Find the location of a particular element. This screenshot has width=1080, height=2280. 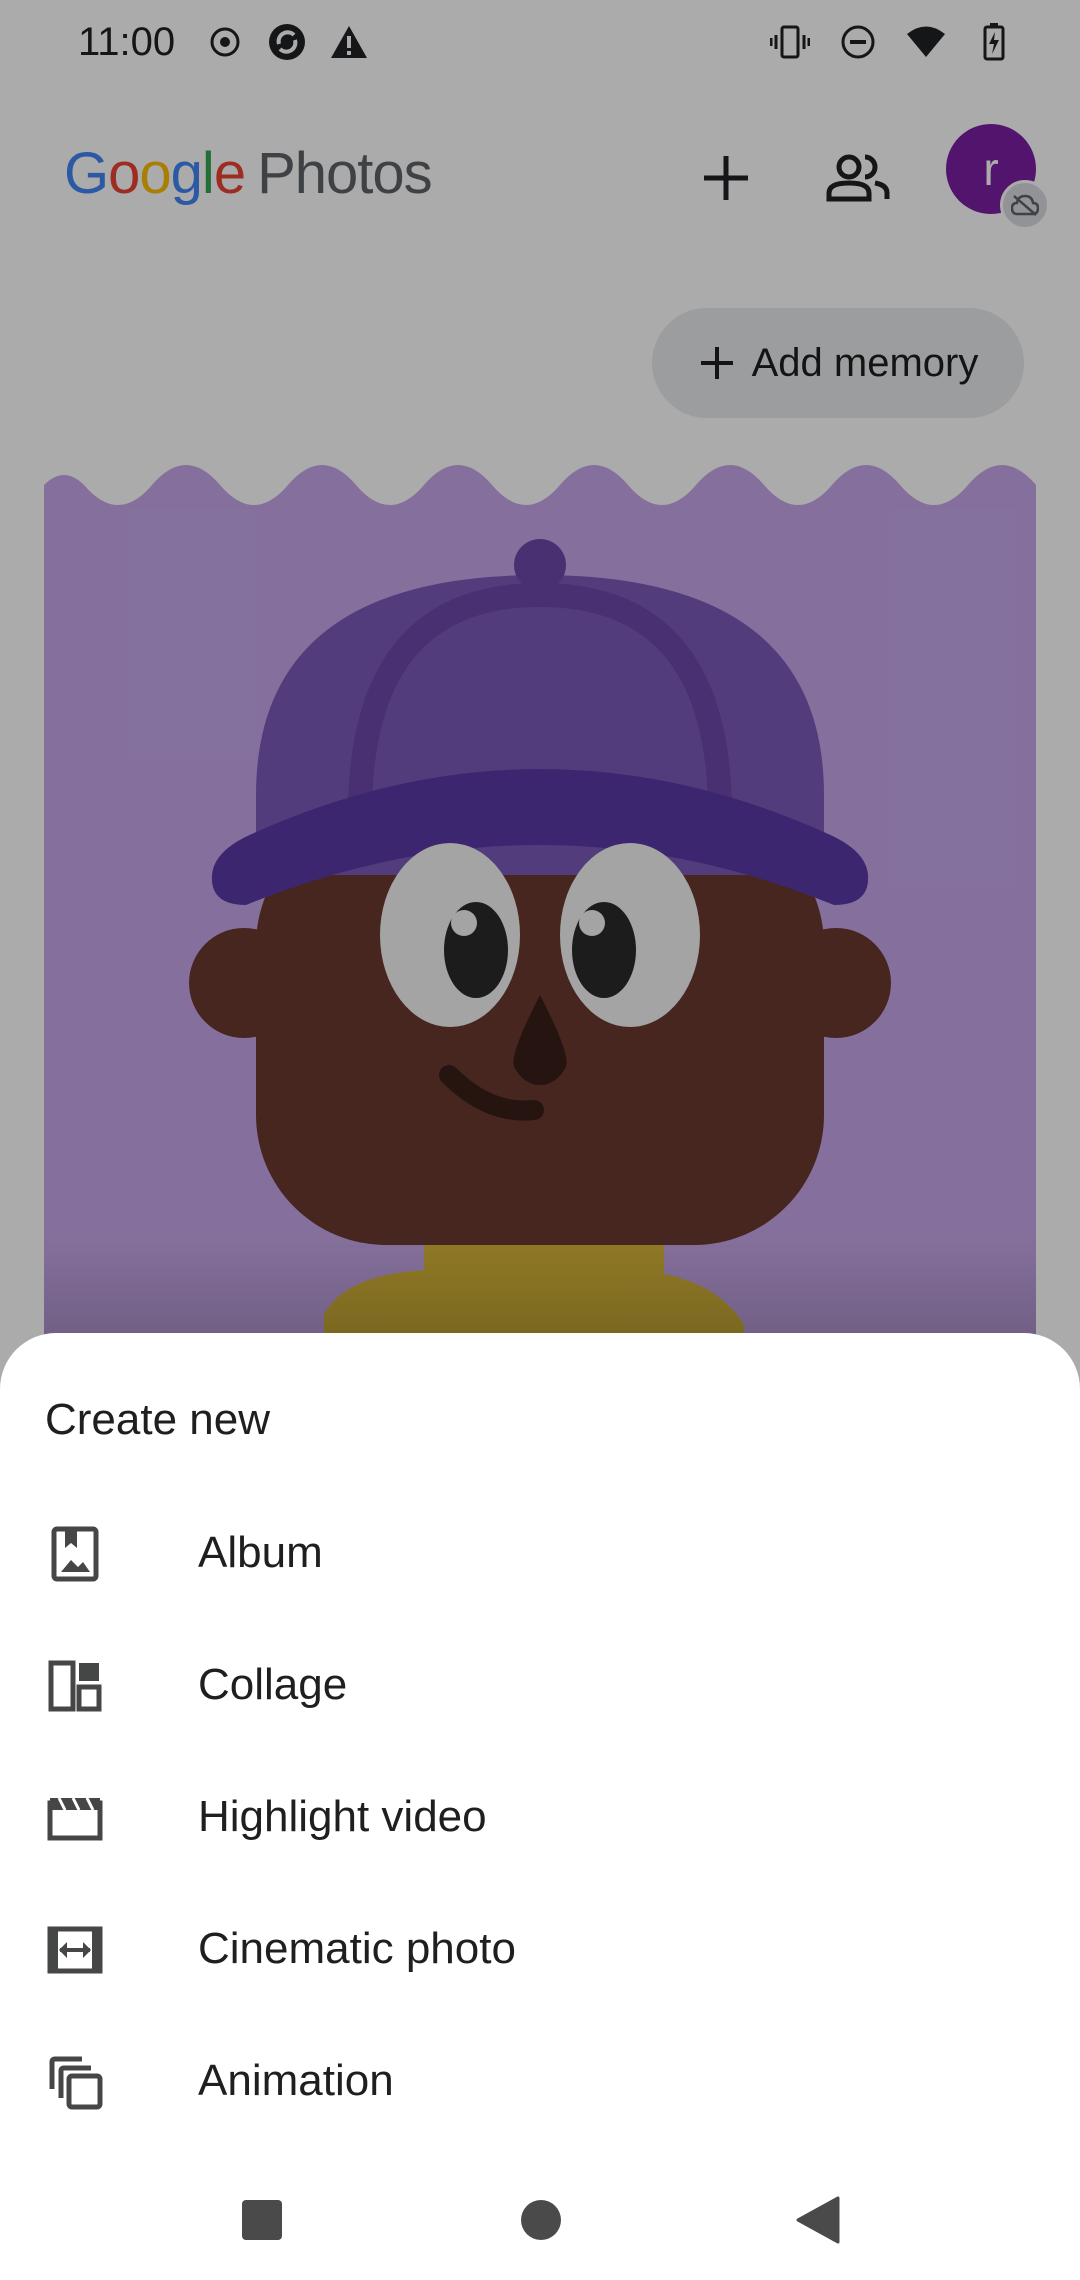

sheet-item-label: Cinematic photo is located at coordinates (357, 1948).